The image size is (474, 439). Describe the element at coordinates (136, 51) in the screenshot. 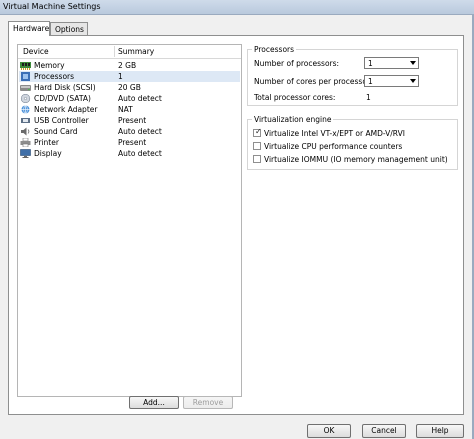

I see `column-header-summary: Summary` at that location.